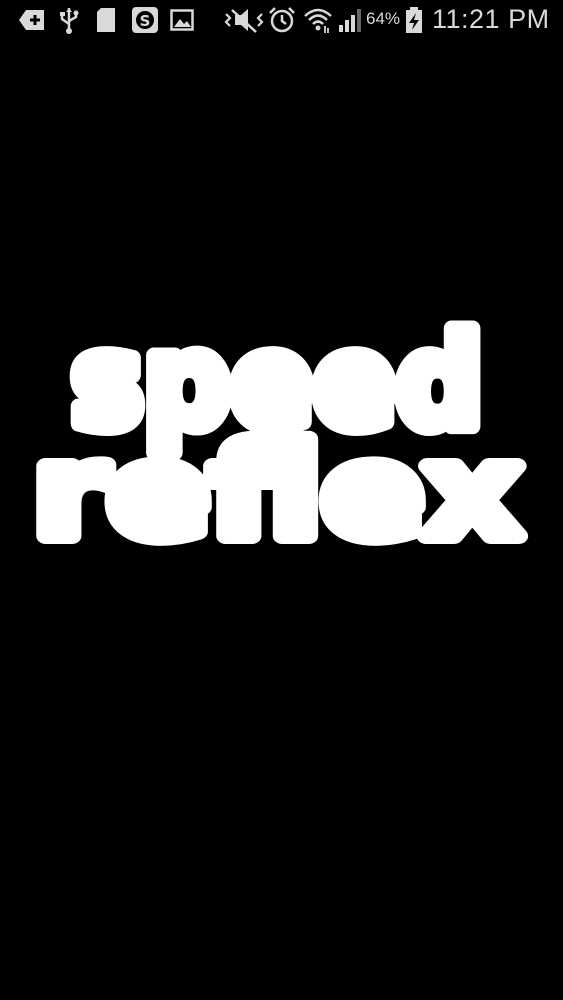 The width and height of the screenshot is (563, 1000). What do you see at coordinates (491, 19) in the screenshot?
I see `clock: 11:21 PM` at bounding box center [491, 19].